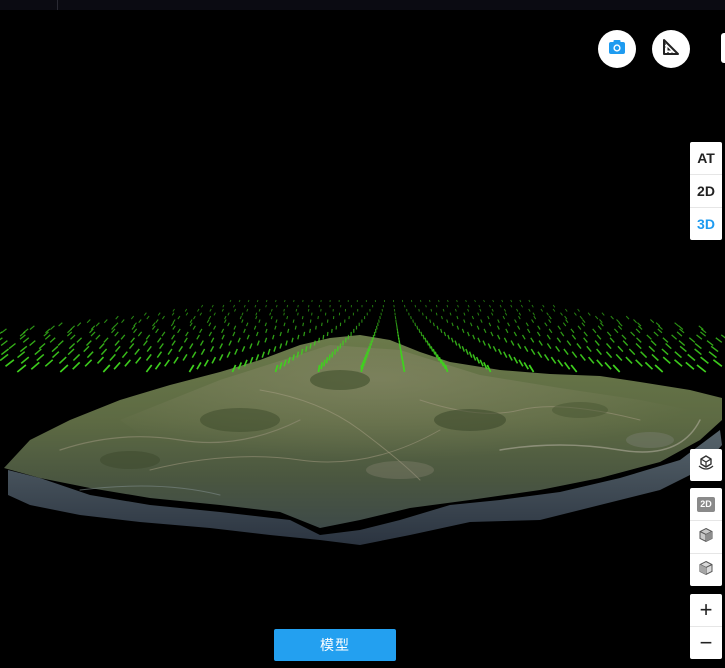 This screenshot has width=725, height=668. What do you see at coordinates (706, 465) in the screenshot?
I see `basemap-button` at bounding box center [706, 465].